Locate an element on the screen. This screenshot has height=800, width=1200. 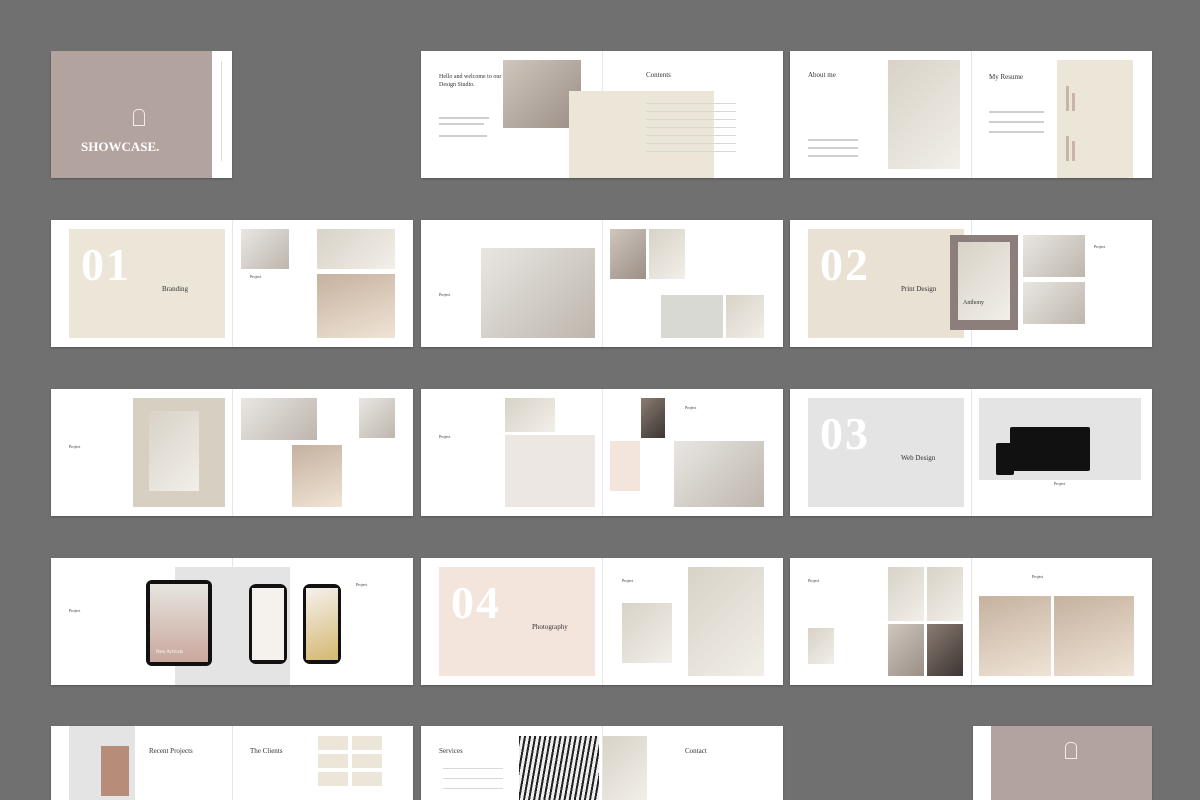
booklet-cover is located at coordinates (174, 451).